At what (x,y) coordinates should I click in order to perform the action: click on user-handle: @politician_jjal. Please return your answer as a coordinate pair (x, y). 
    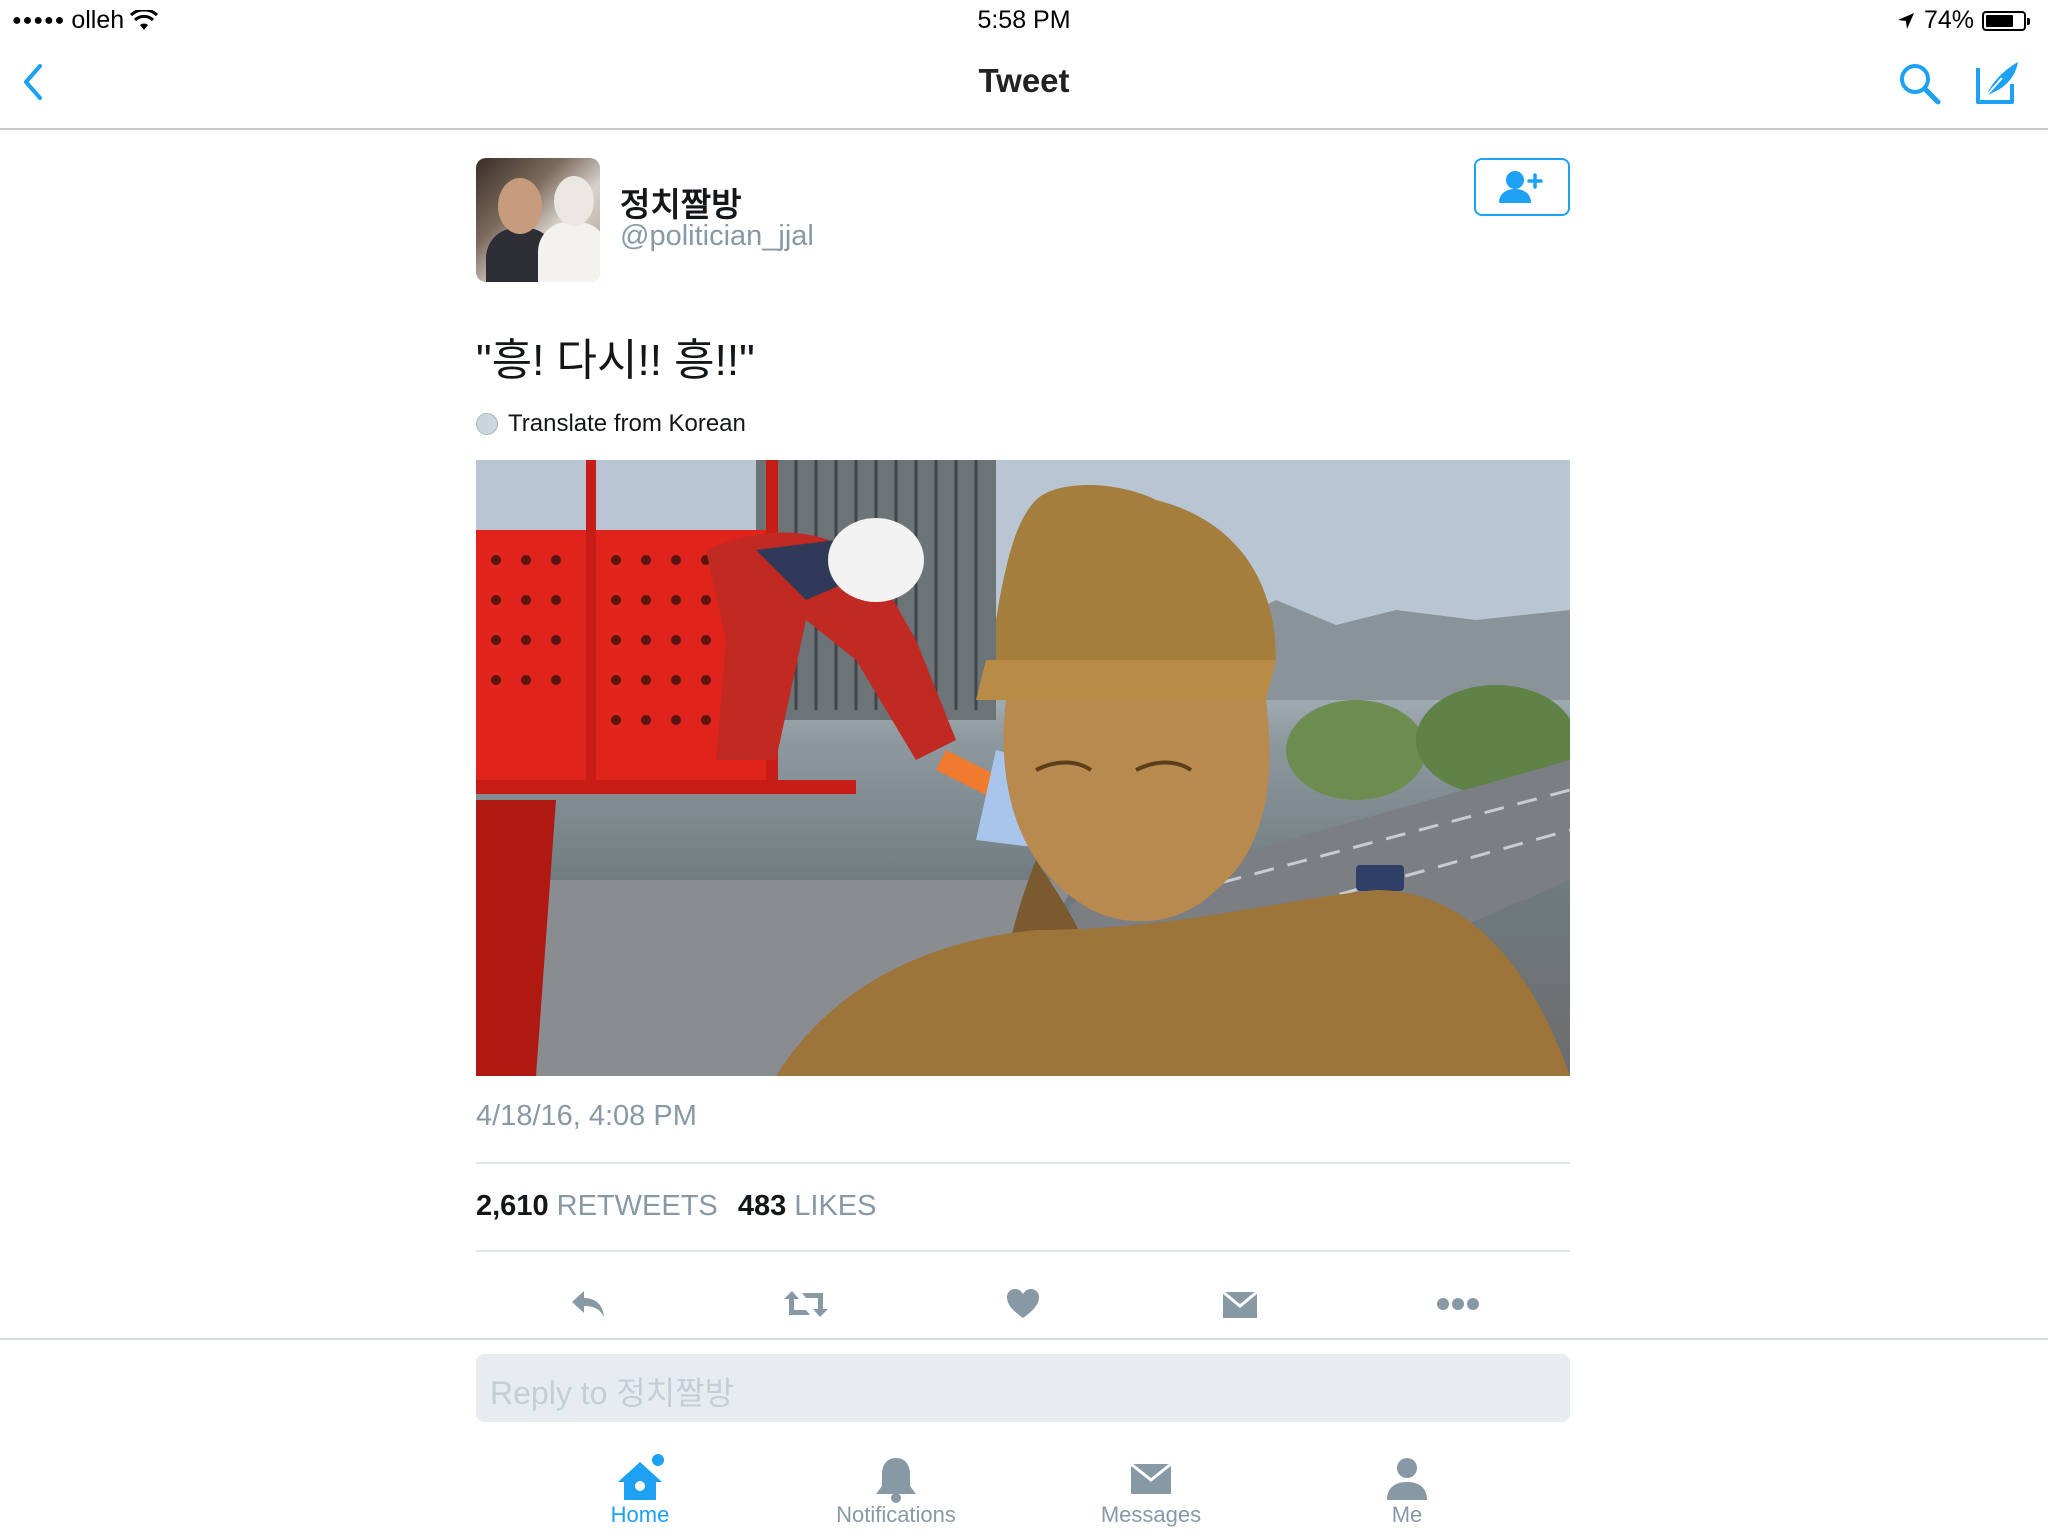
    Looking at the image, I should click on (717, 236).